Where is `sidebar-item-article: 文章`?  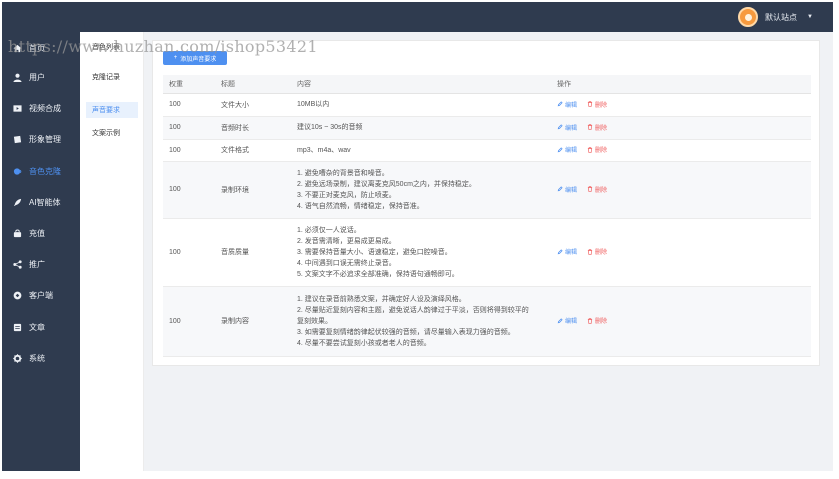 sidebar-item-article: 文章 is located at coordinates (41, 327).